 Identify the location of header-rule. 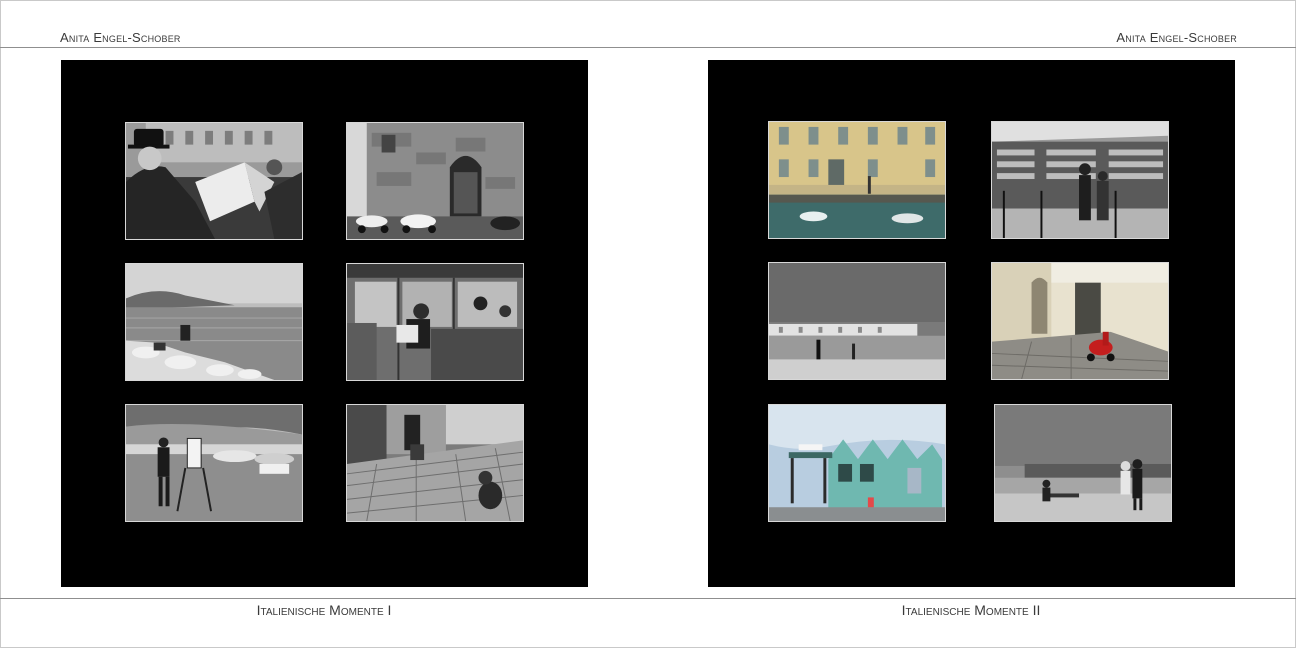
(648, 47).